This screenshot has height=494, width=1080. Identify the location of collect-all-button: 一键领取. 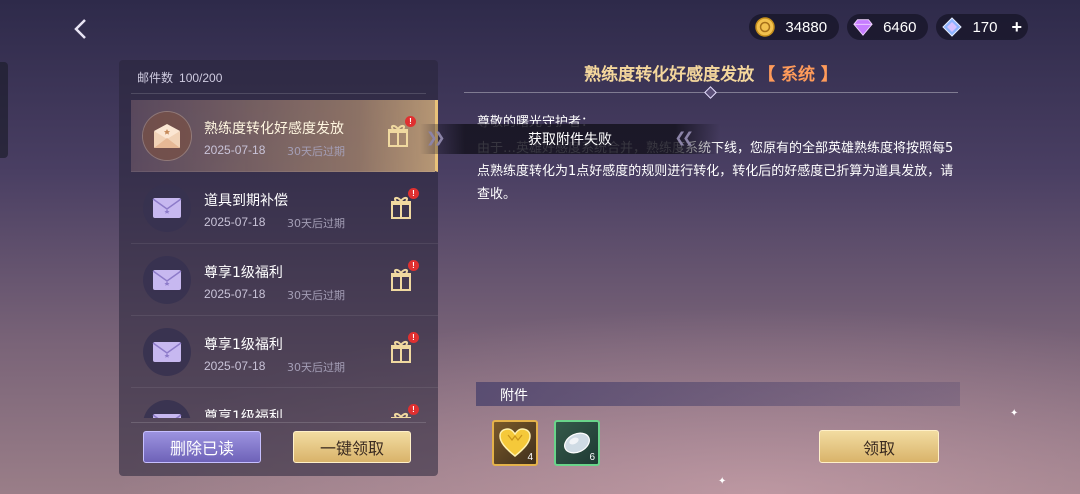
(352, 447).